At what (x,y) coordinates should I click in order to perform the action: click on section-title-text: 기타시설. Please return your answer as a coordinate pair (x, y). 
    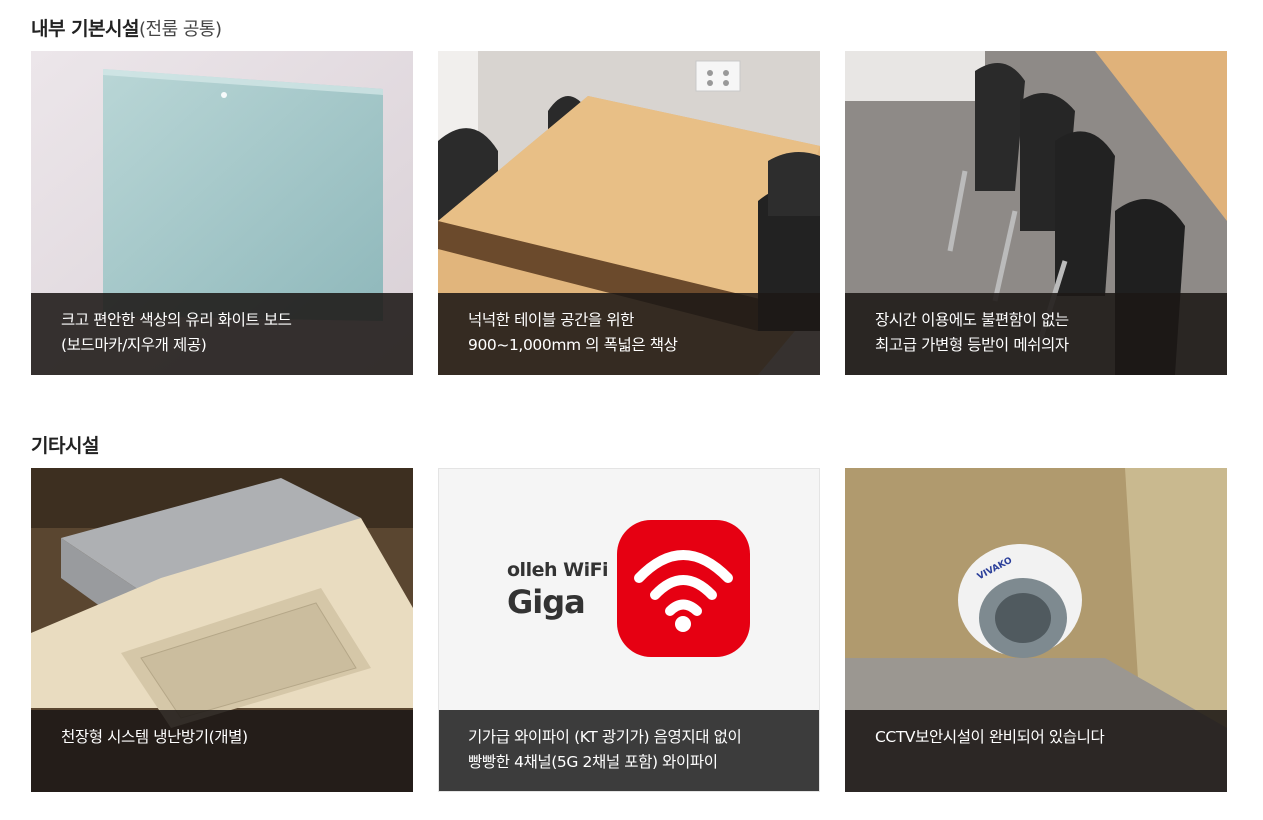
    Looking at the image, I should click on (65, 446).